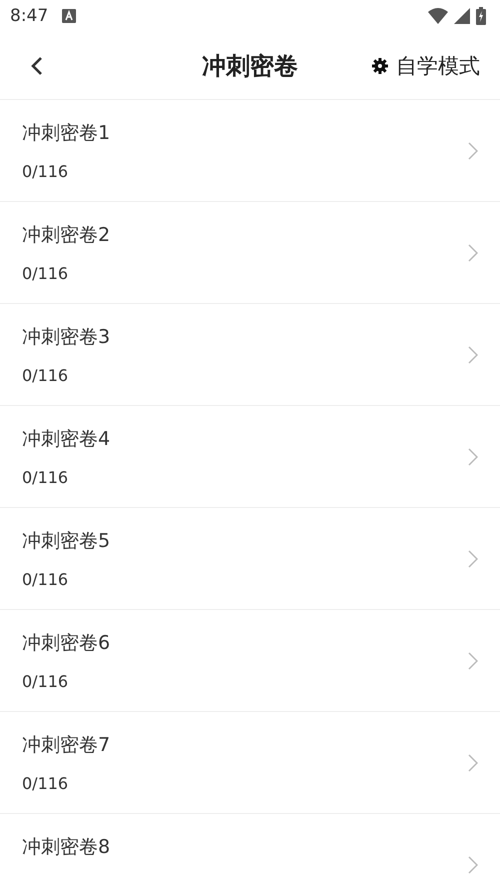 This screenshot has width=500, height=888. Describe the element at coordinates (67, 745) in the screenshot. I see `exam-title: 冲刺密卷7` at that location.